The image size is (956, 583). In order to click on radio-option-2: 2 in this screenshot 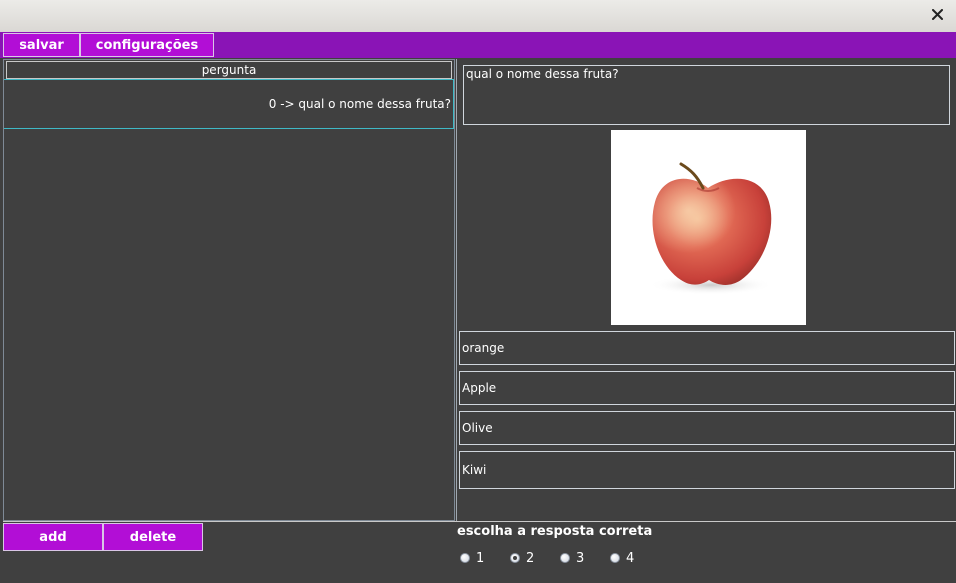, I will do `click(535, 558)`.